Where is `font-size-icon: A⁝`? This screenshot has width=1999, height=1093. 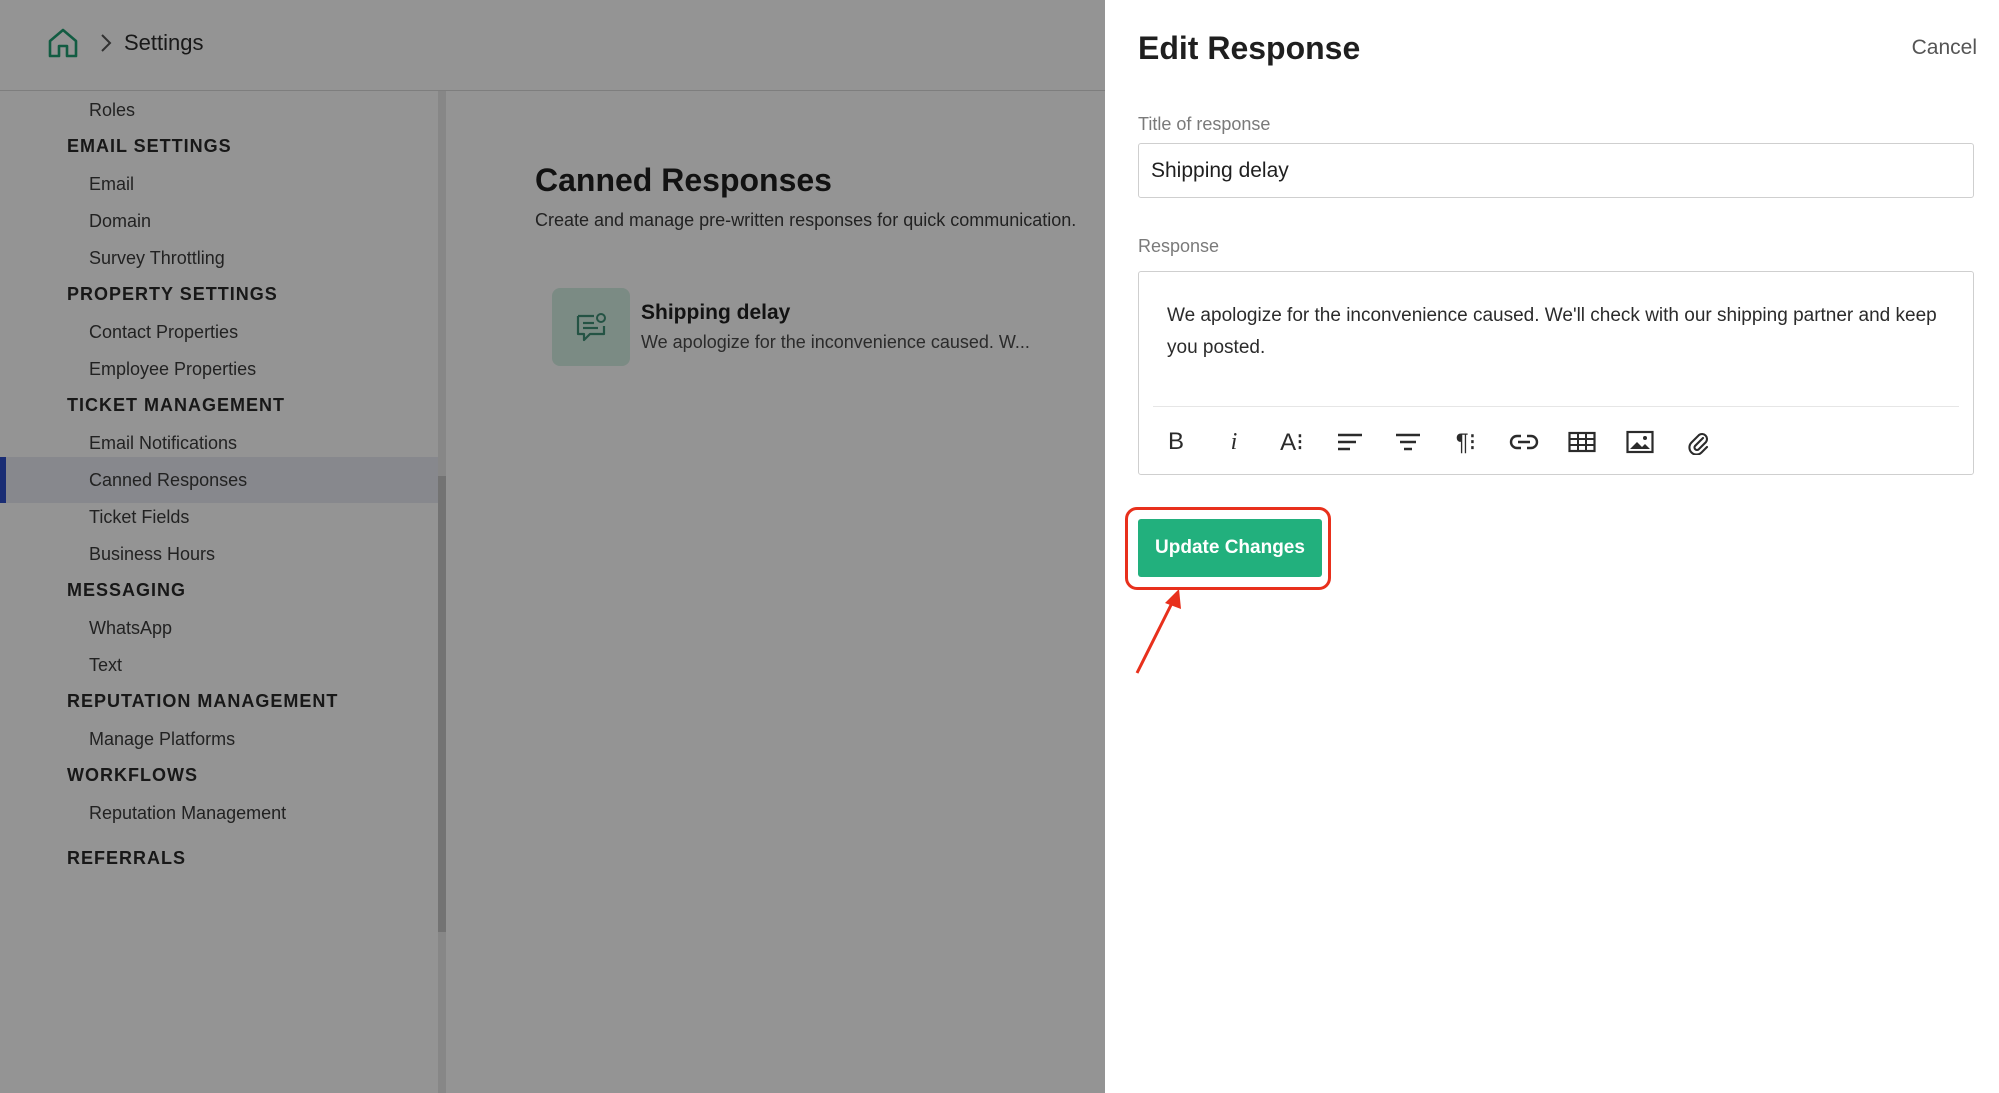 font-size-icon: A⁝ is located at coordinates (1292, 442).